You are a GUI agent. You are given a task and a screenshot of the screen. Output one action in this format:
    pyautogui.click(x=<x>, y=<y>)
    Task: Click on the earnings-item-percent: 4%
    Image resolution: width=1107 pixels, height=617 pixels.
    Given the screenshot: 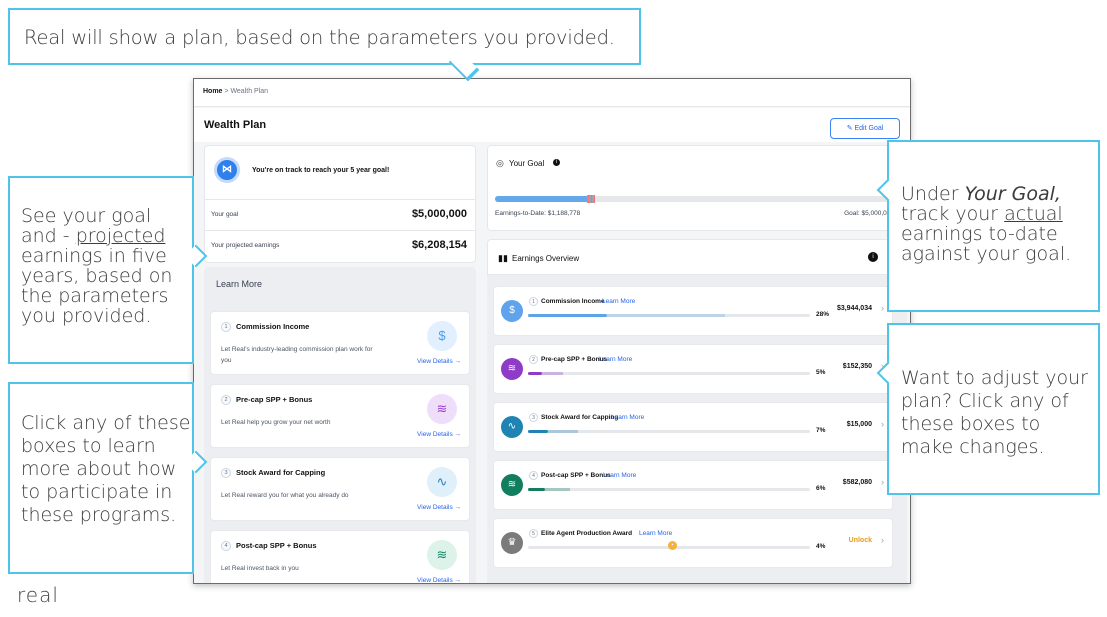 What is the action you would take?
    pyautogui.click(x=821, y=546)
    